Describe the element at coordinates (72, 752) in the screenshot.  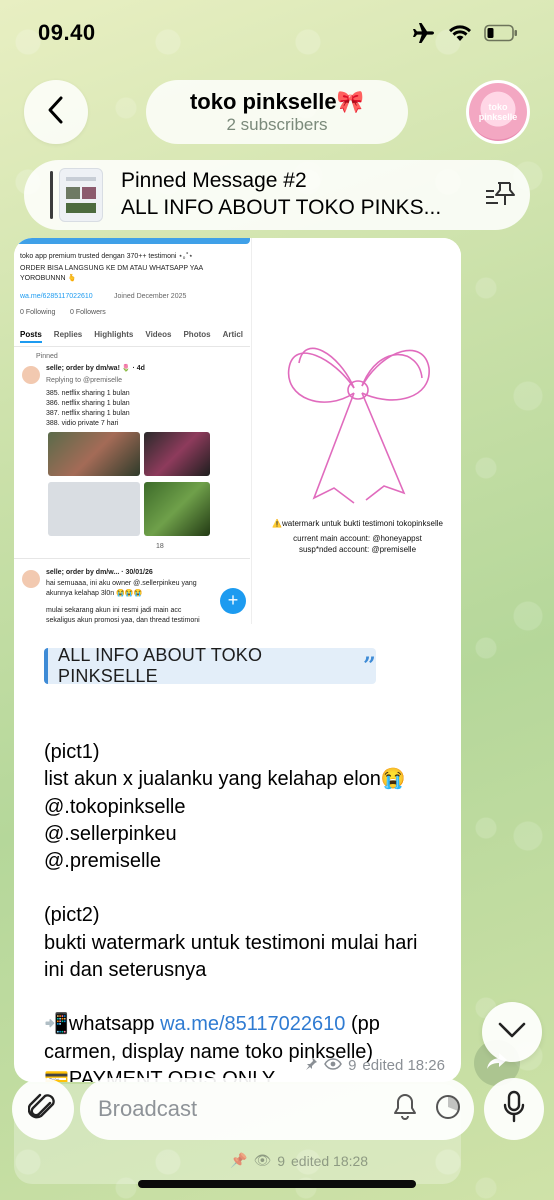
I see `message-line: (pict1)` at that location.